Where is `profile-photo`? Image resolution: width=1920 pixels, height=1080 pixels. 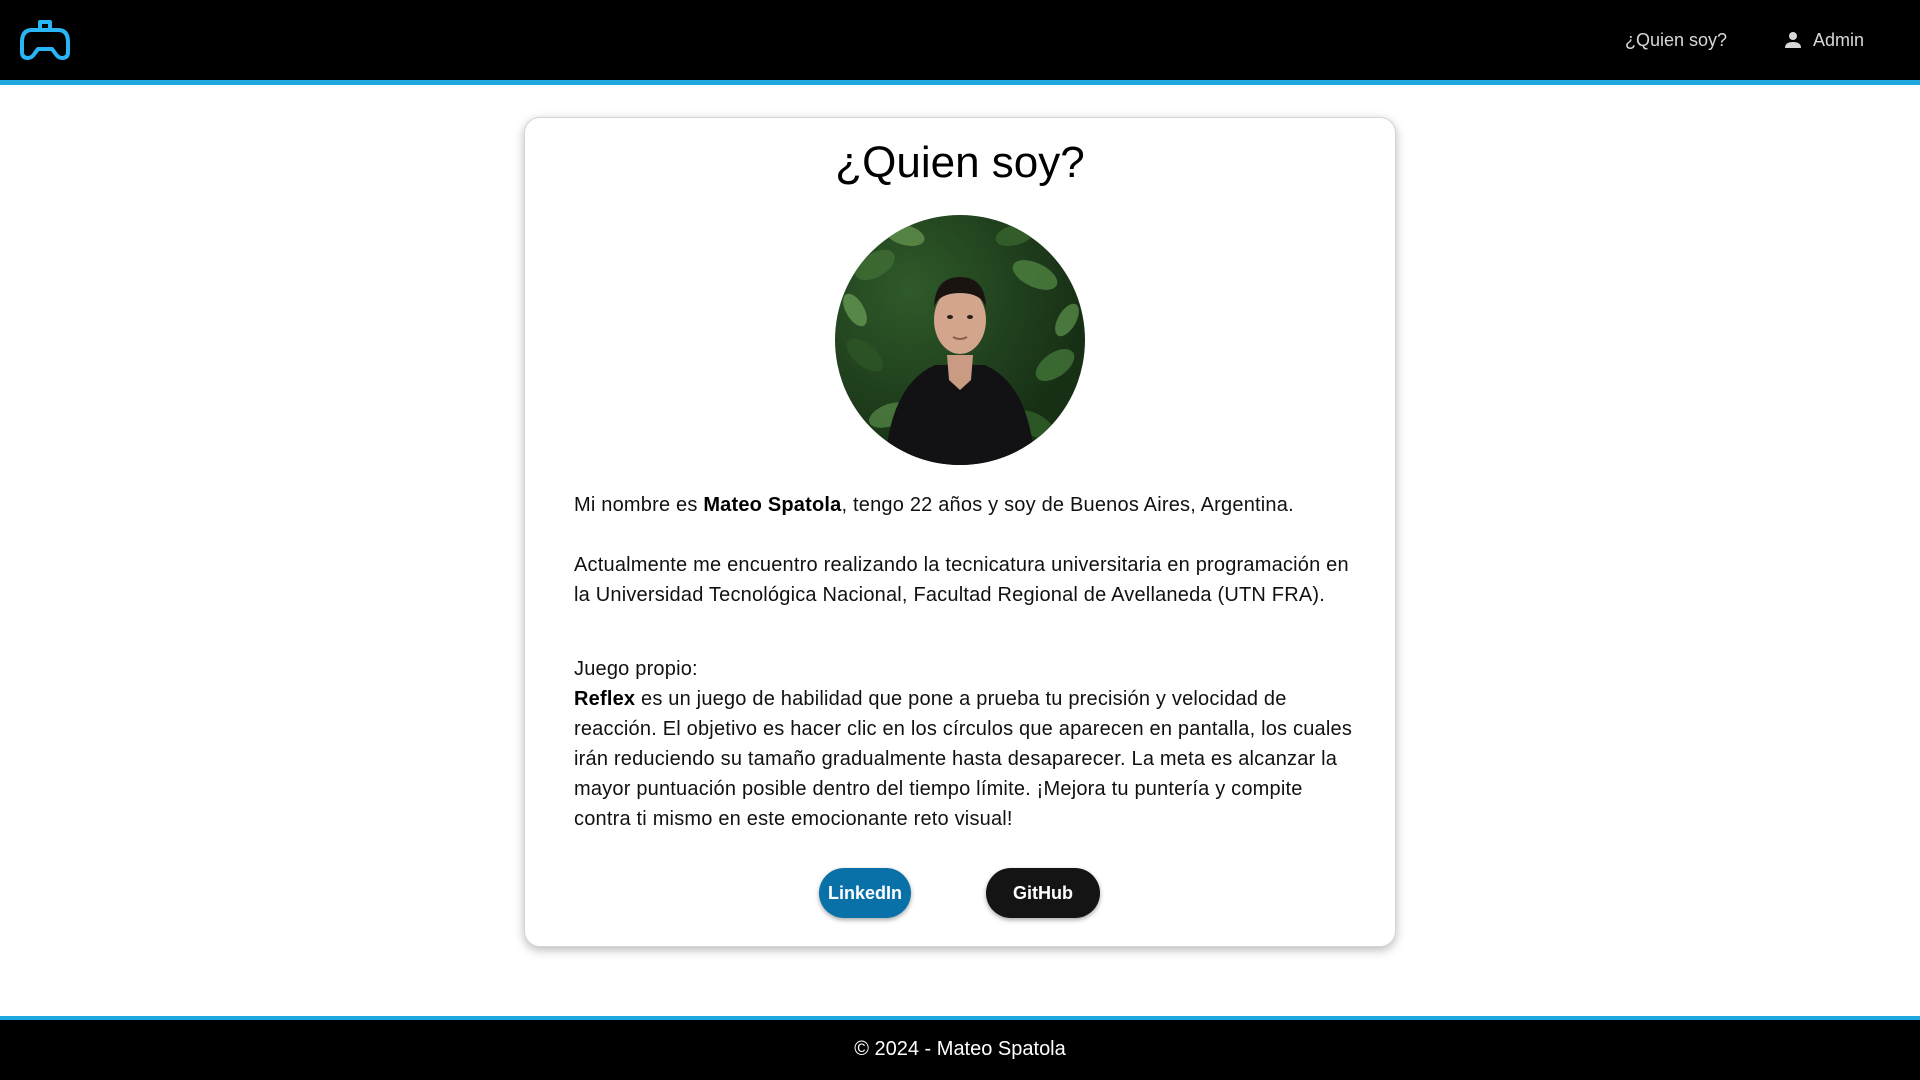 profile-photo is located at coordinates (960, 340).